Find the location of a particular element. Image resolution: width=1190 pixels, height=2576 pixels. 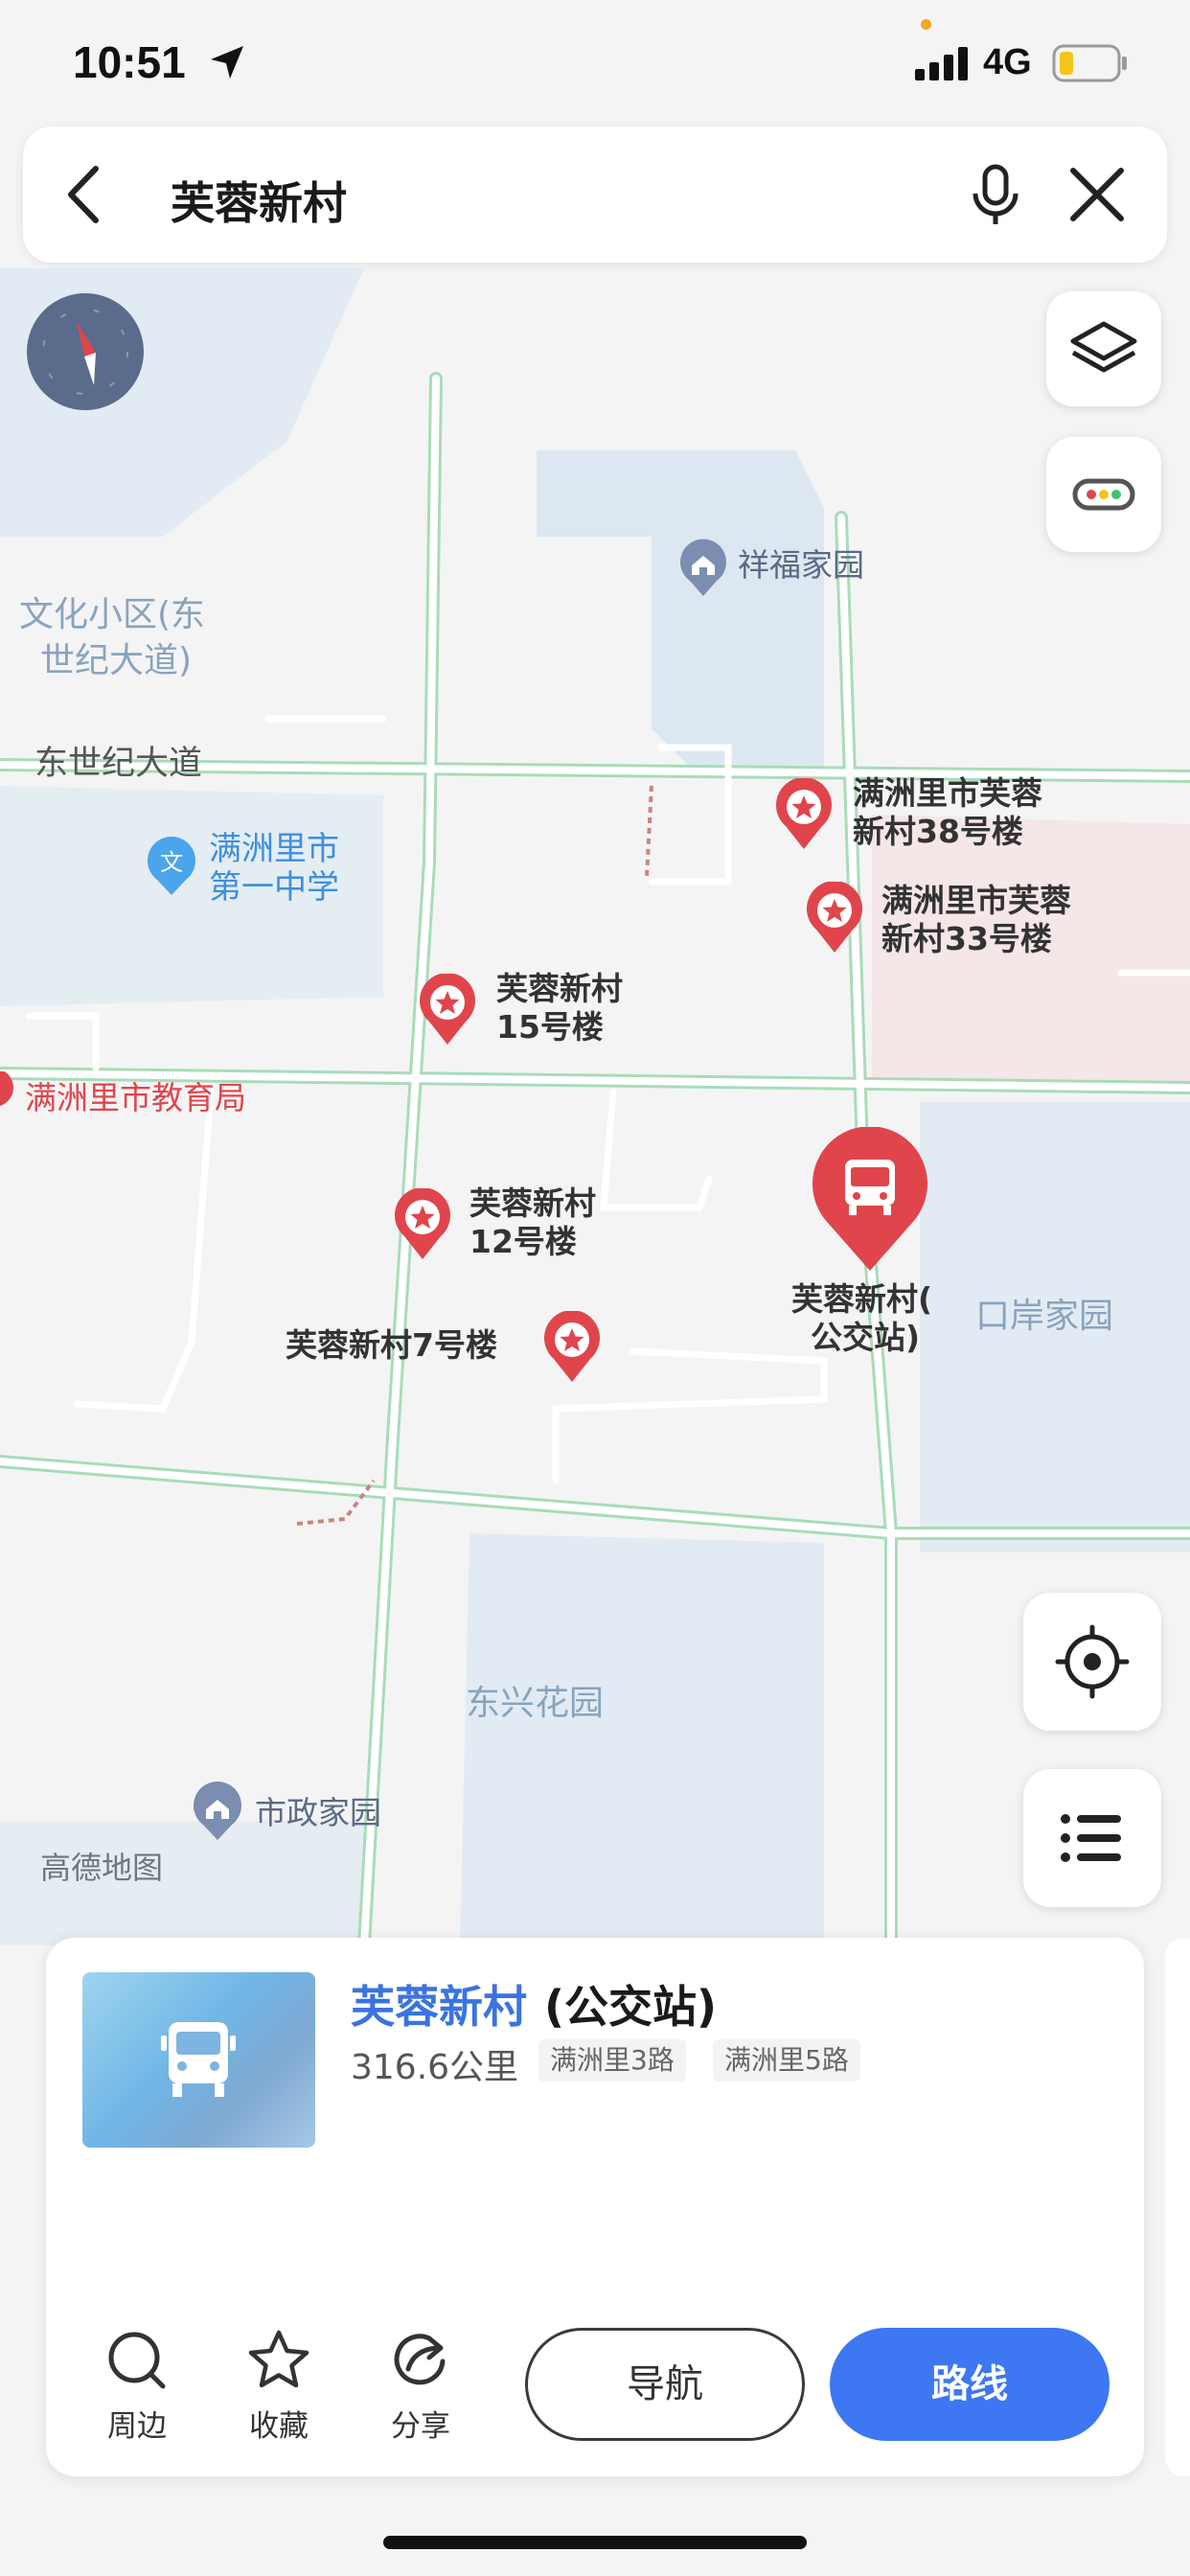

poi-label: 第一中学 is located at coordinates (274, 888).